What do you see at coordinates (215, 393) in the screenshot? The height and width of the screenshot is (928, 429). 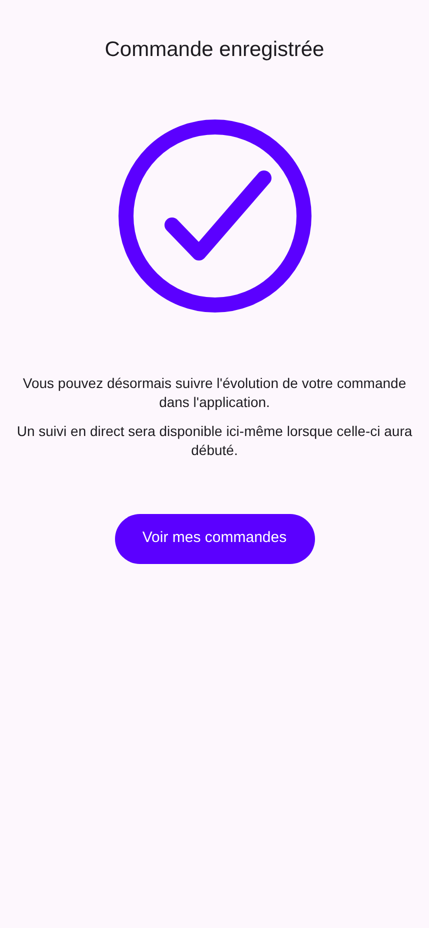 I see `info-text: Vous pouvez désormais suivre l'évolution de votre commande dans l'application.` at bounding box center [215, 393].